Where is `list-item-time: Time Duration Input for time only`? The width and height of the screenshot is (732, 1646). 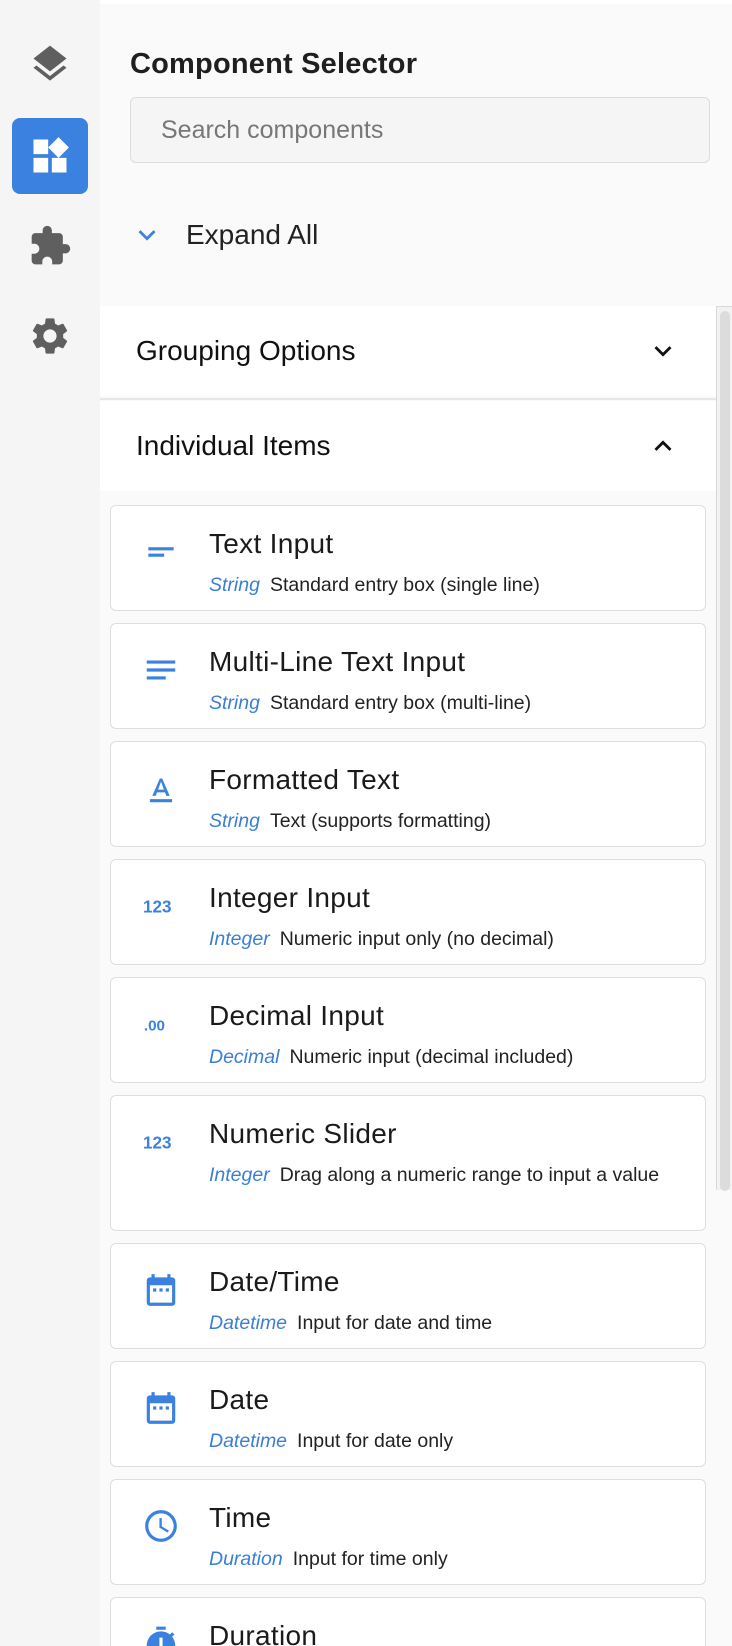
list-item-time: Time Duration Input for time only is located at coordinates (408, 1532).